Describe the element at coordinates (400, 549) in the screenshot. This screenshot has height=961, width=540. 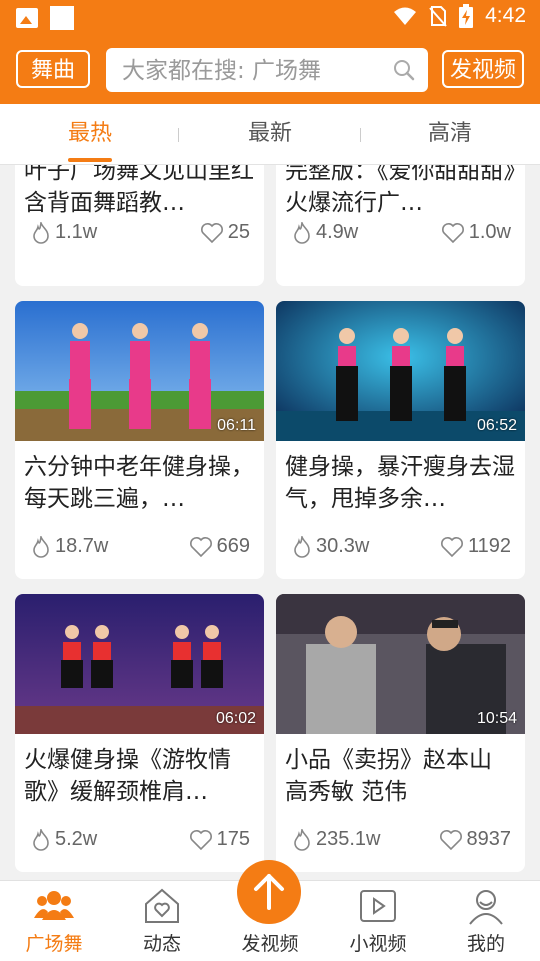
I see `video-stats: 30.3w 1192` at that location.